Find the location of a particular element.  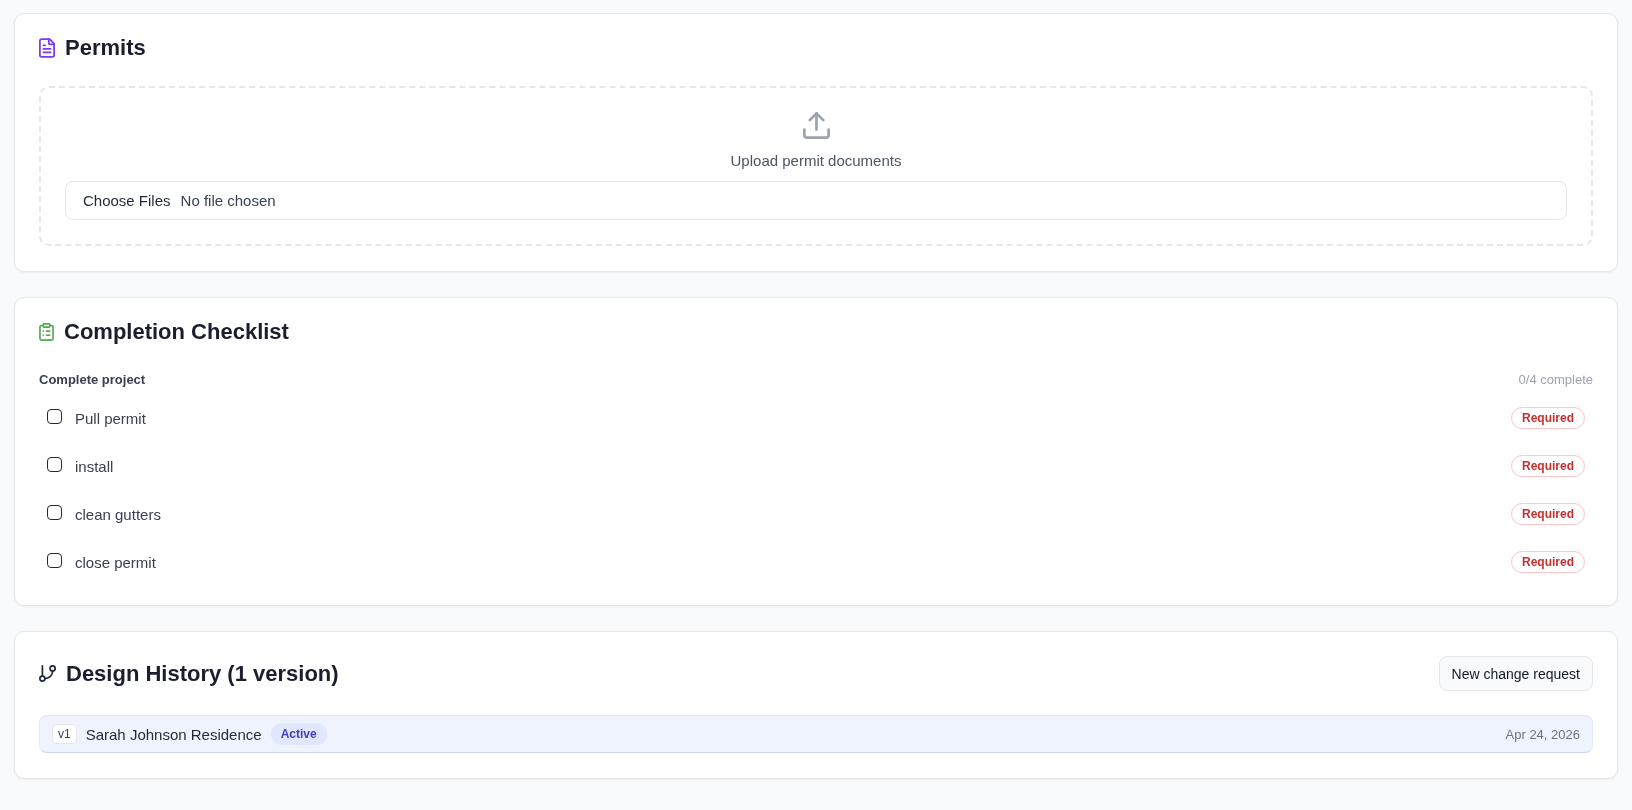

progress-text: 0/4 complete is located at coordinates (1555, 379).